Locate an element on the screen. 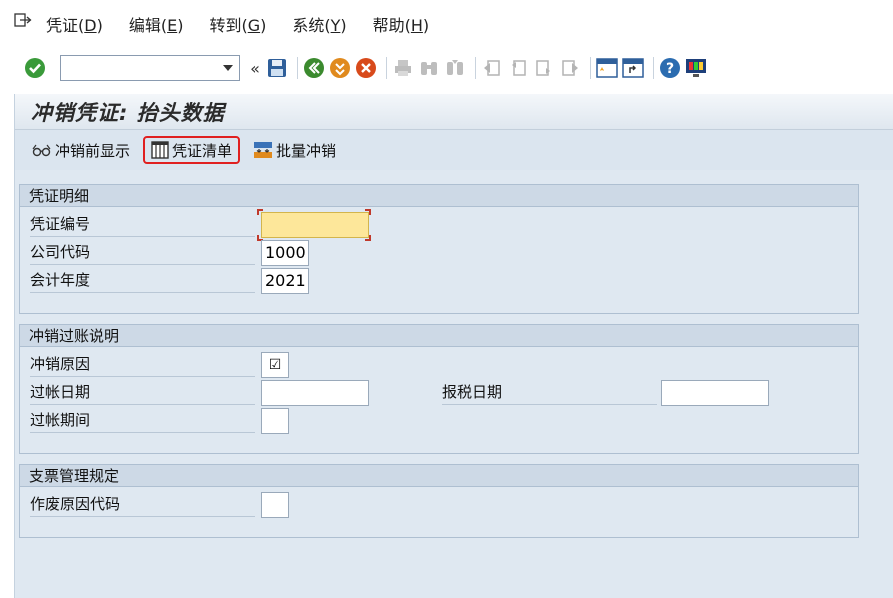 This screenshot has width=893, height=598. standard-toolbar: « ? is located at coordinates (446, 68).